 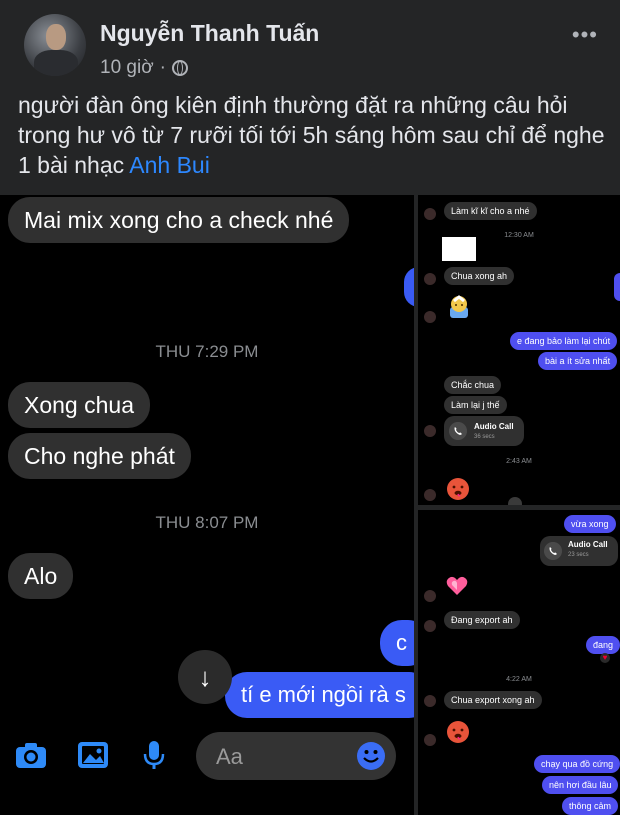 What do you see at coordinates (459, 306) in the screenshot?
I see `spa-face-emoji` at bounding box center [459, 306].